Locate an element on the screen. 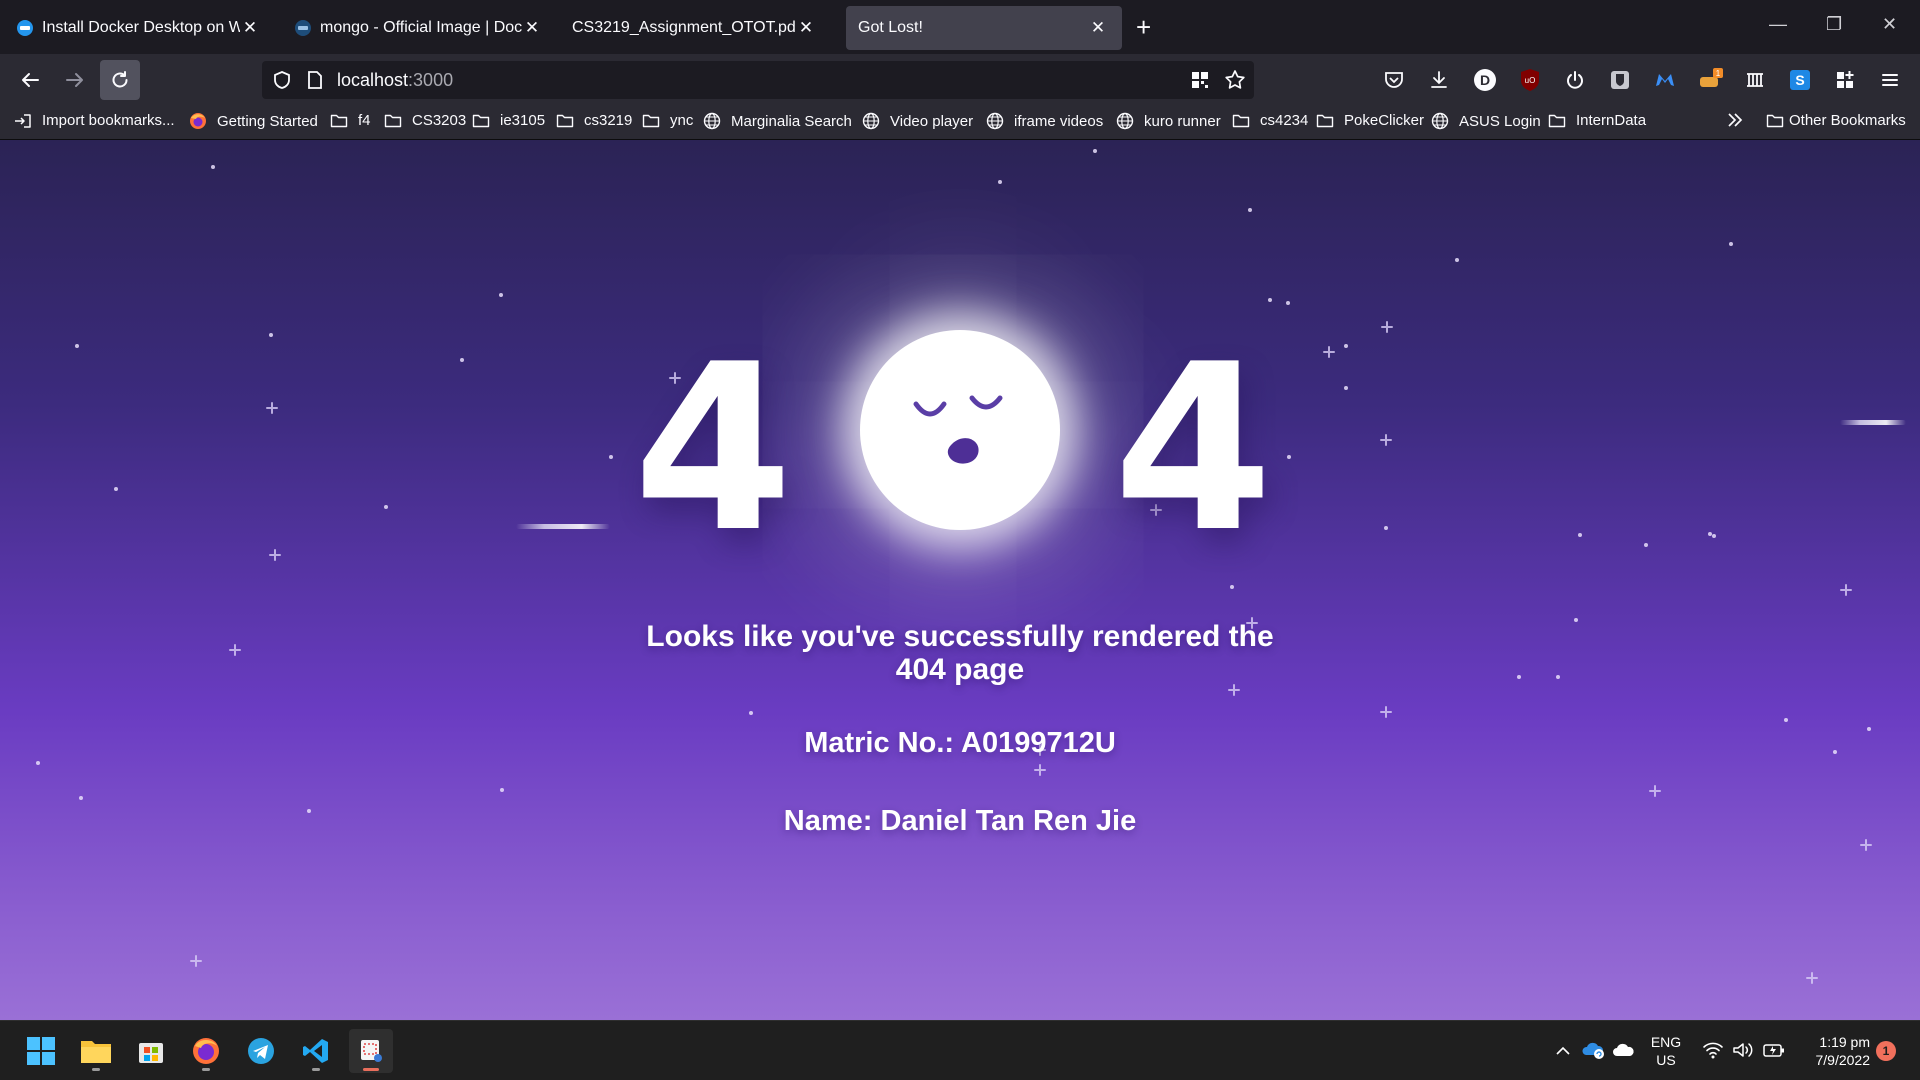 This screenshot has width=1920, height=1080. tab-title: mongo - Official Image | Docker Hub is located at coordinates (421, 27).